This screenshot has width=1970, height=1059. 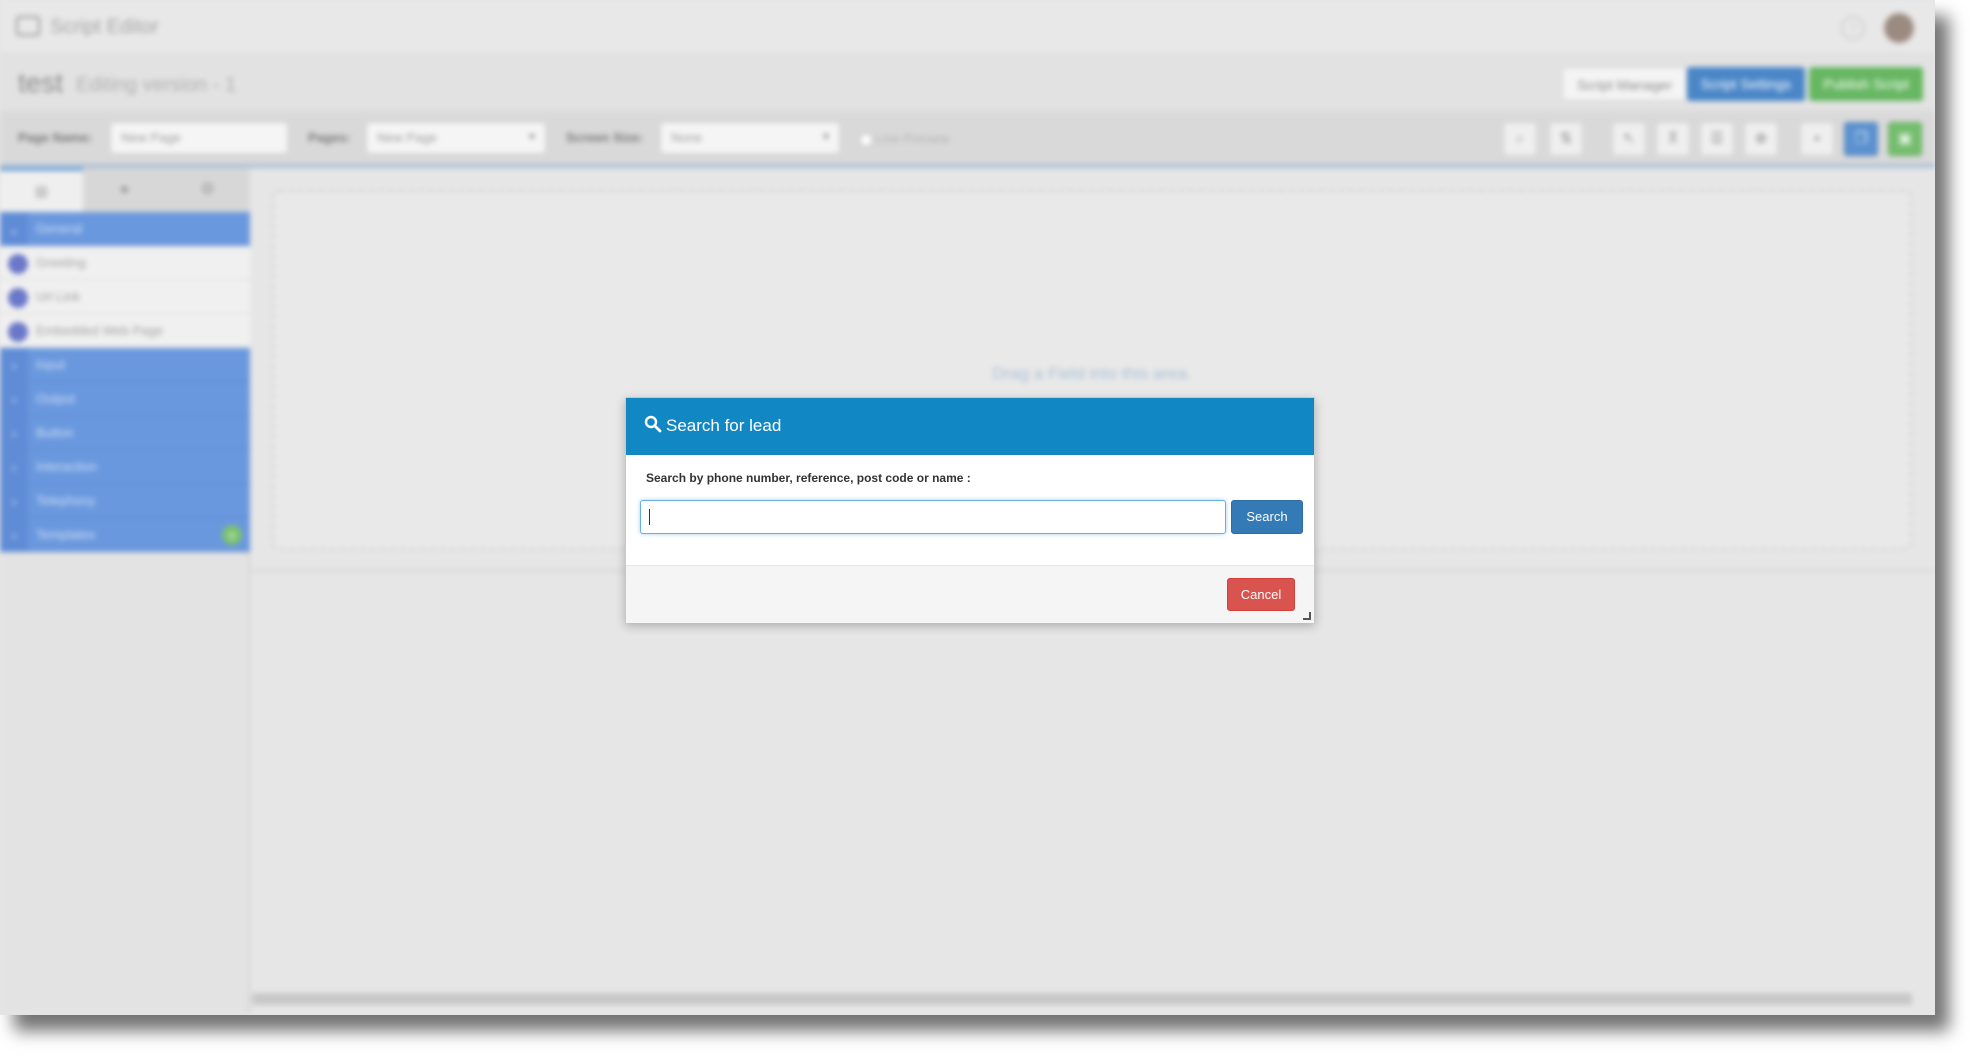 I want to click on page-name-input: New Page, so click(x=199, y=138).